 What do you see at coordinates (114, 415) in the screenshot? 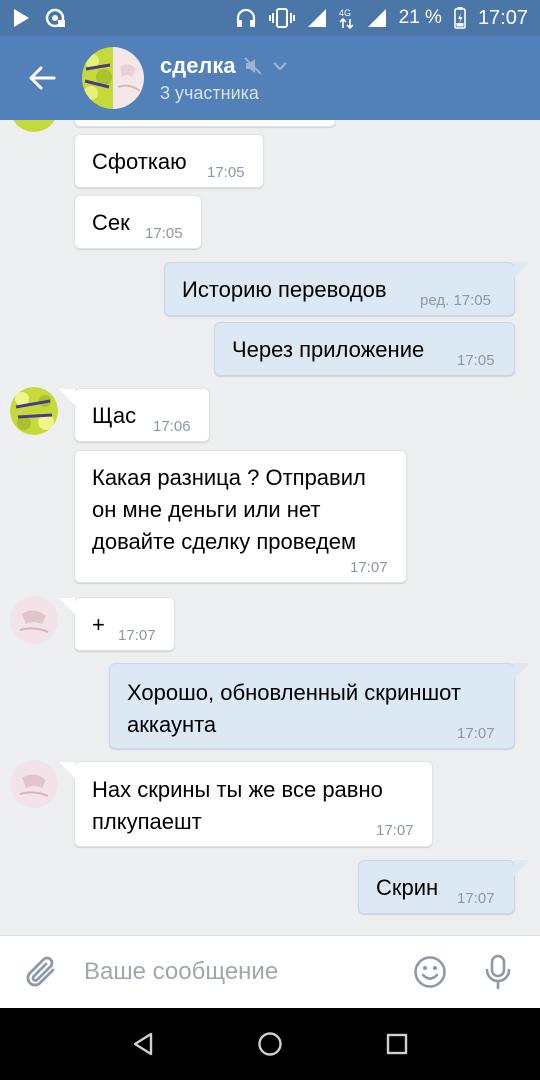
I see `message-text: Щас` at bounding box center [114, 415].